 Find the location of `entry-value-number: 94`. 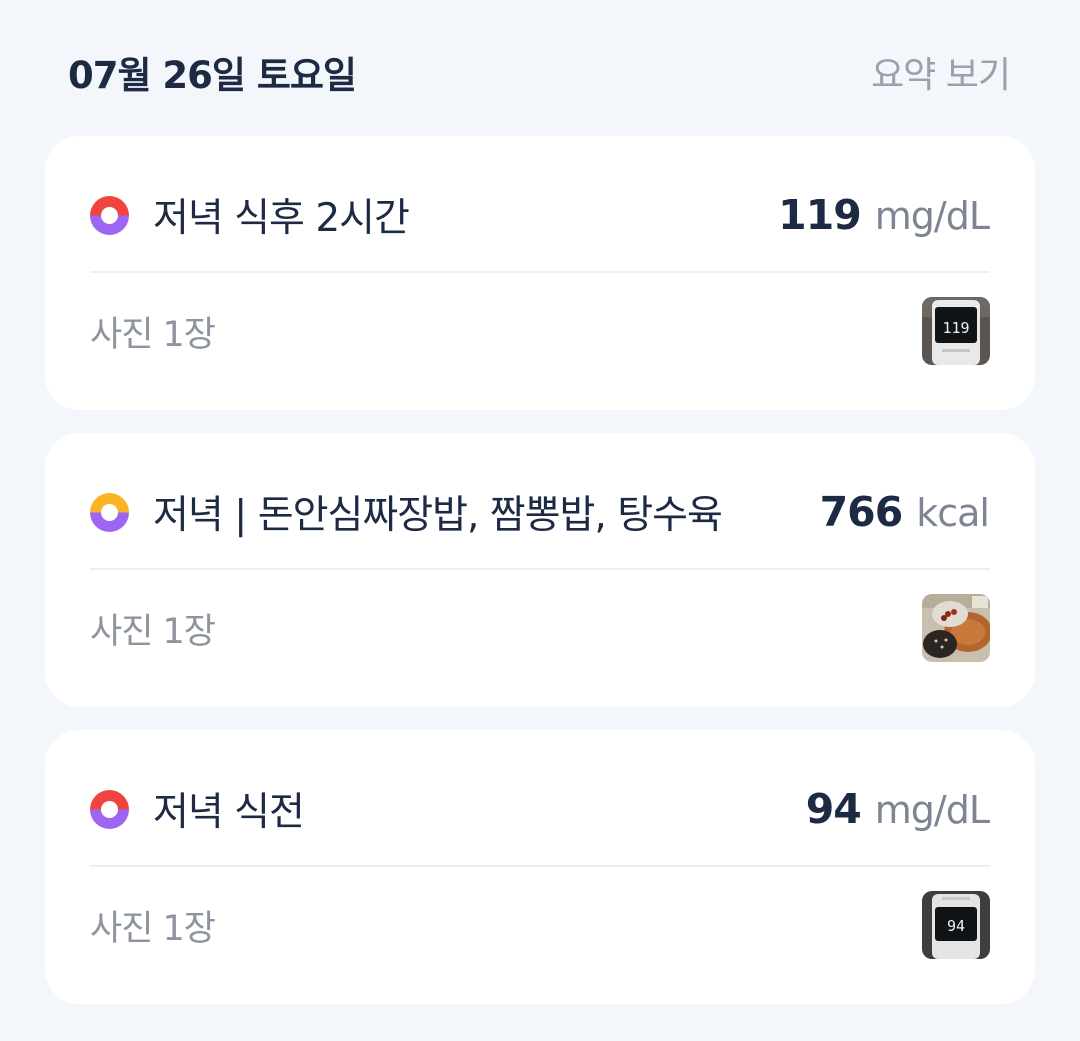

entry-value-number: 94 is located at coordinates (833, 809).